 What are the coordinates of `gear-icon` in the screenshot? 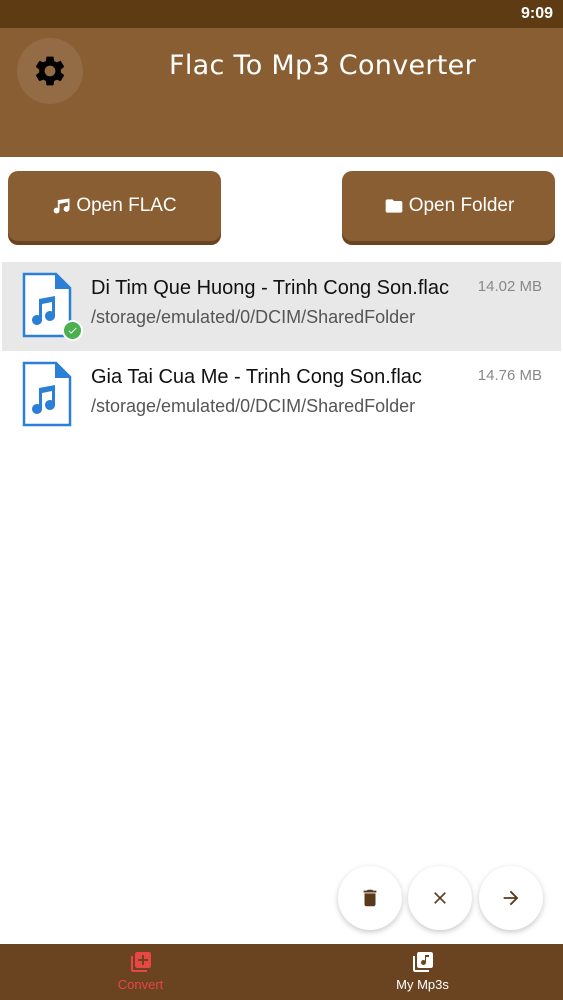 It's located at (50, 71).